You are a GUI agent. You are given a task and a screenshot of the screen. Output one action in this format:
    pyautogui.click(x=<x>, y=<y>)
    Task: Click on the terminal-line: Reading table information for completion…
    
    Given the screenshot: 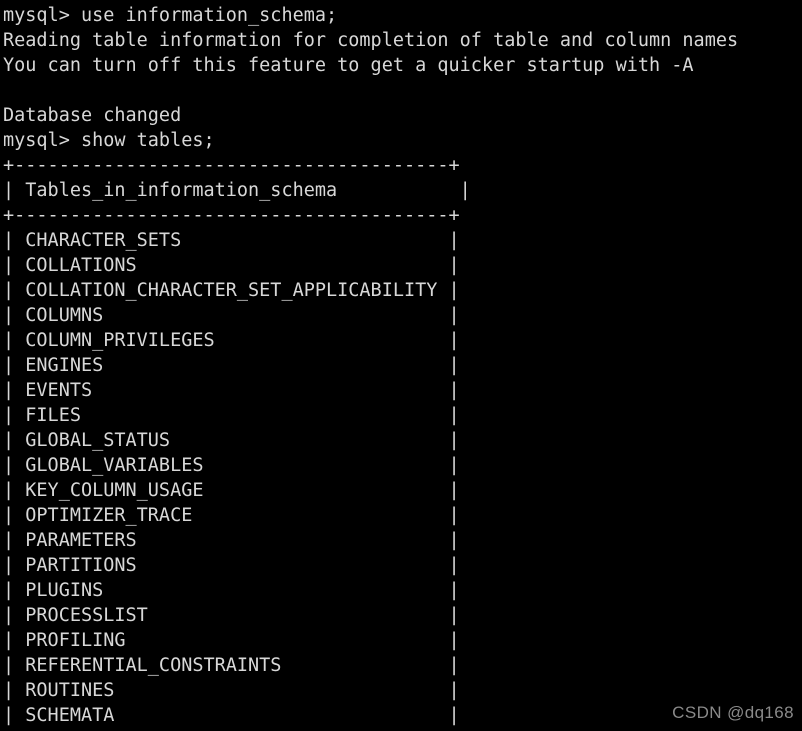 What is the action you would take?
    pyautogui.click(x=371, y=40)
    